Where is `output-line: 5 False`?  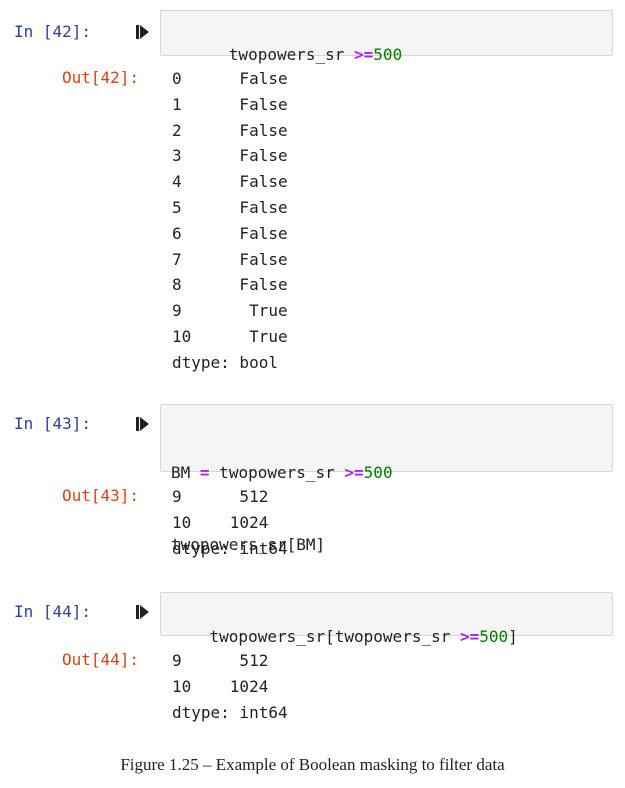 output-line: 5 False is located at coordinates (230, 207).